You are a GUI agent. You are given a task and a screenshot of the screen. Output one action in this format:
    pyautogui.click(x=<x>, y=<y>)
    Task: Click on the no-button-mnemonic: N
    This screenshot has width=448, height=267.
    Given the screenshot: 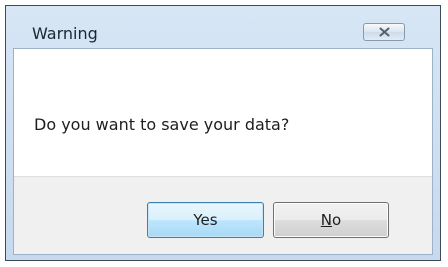 What is the action you would take?
    pyautogui.click(x=326, y=220)
    